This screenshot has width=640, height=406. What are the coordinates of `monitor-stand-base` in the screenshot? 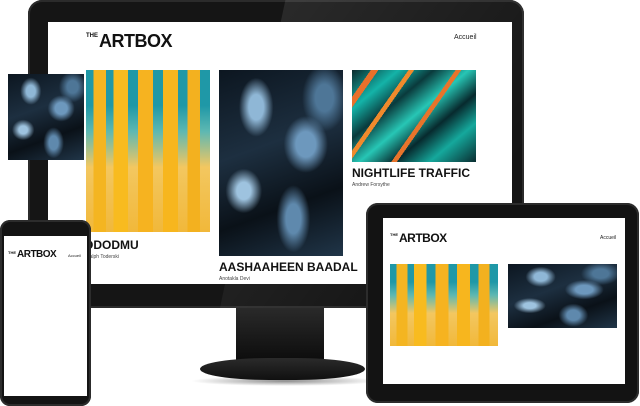 It's located at (282, 369).